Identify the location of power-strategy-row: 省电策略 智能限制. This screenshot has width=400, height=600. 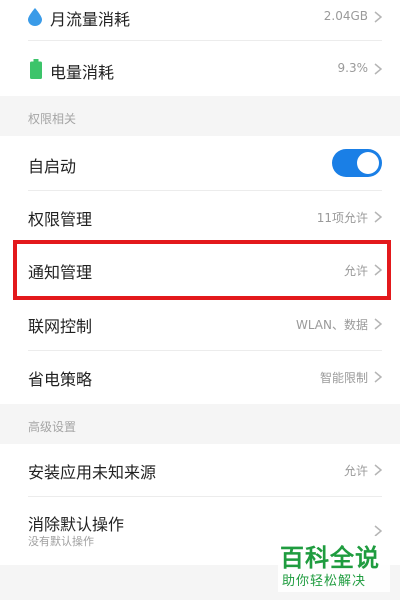
(200, 377).